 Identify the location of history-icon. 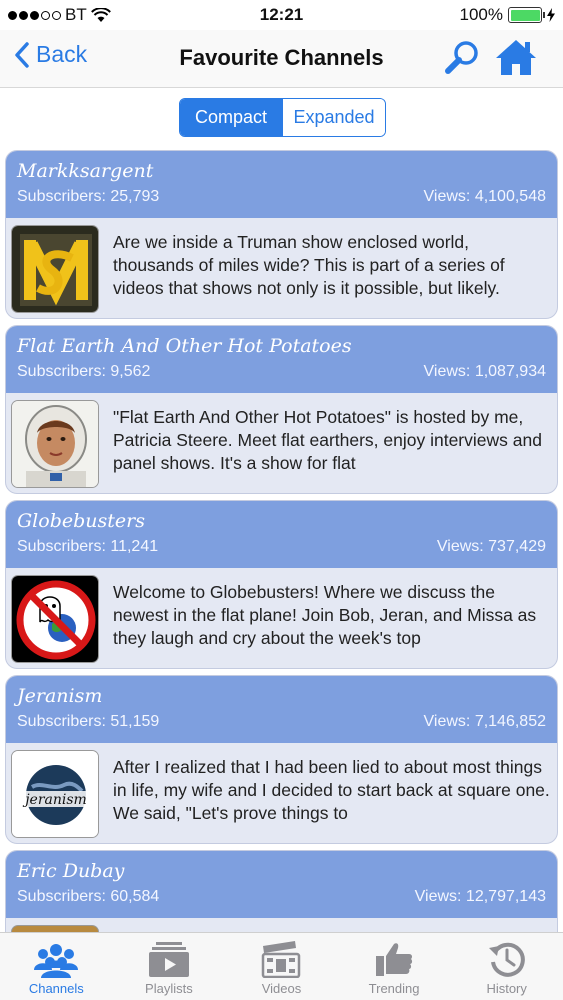
(506, 959).